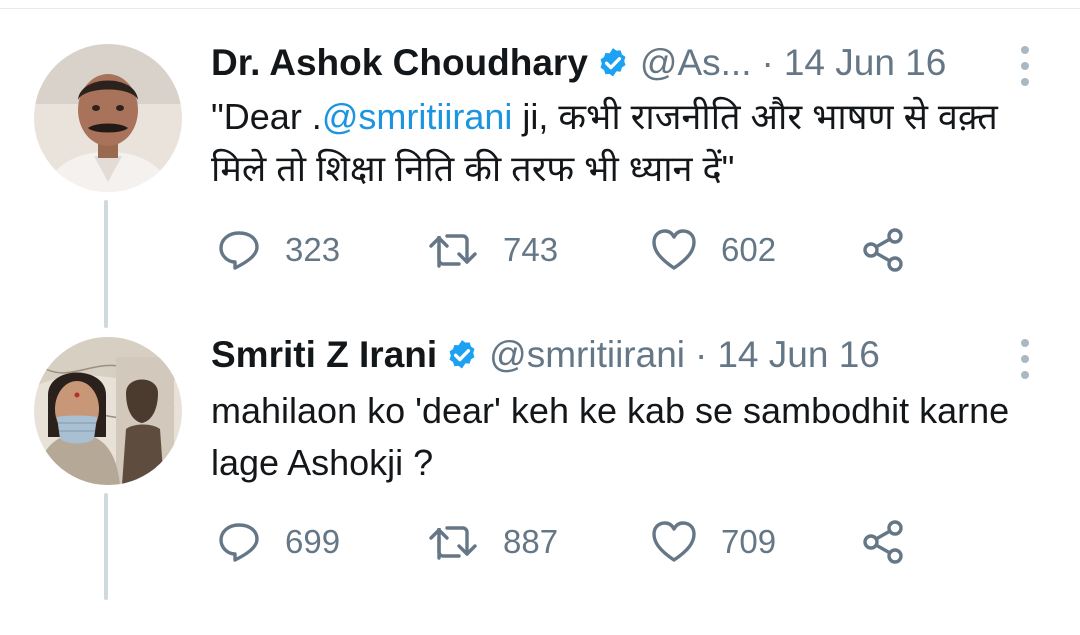 Image resolution: width=1080 pixels, height=635 pixels. Describe the element at coordinates (531, 249) in the screenshot. I see `retweet-count: 743` at that location.